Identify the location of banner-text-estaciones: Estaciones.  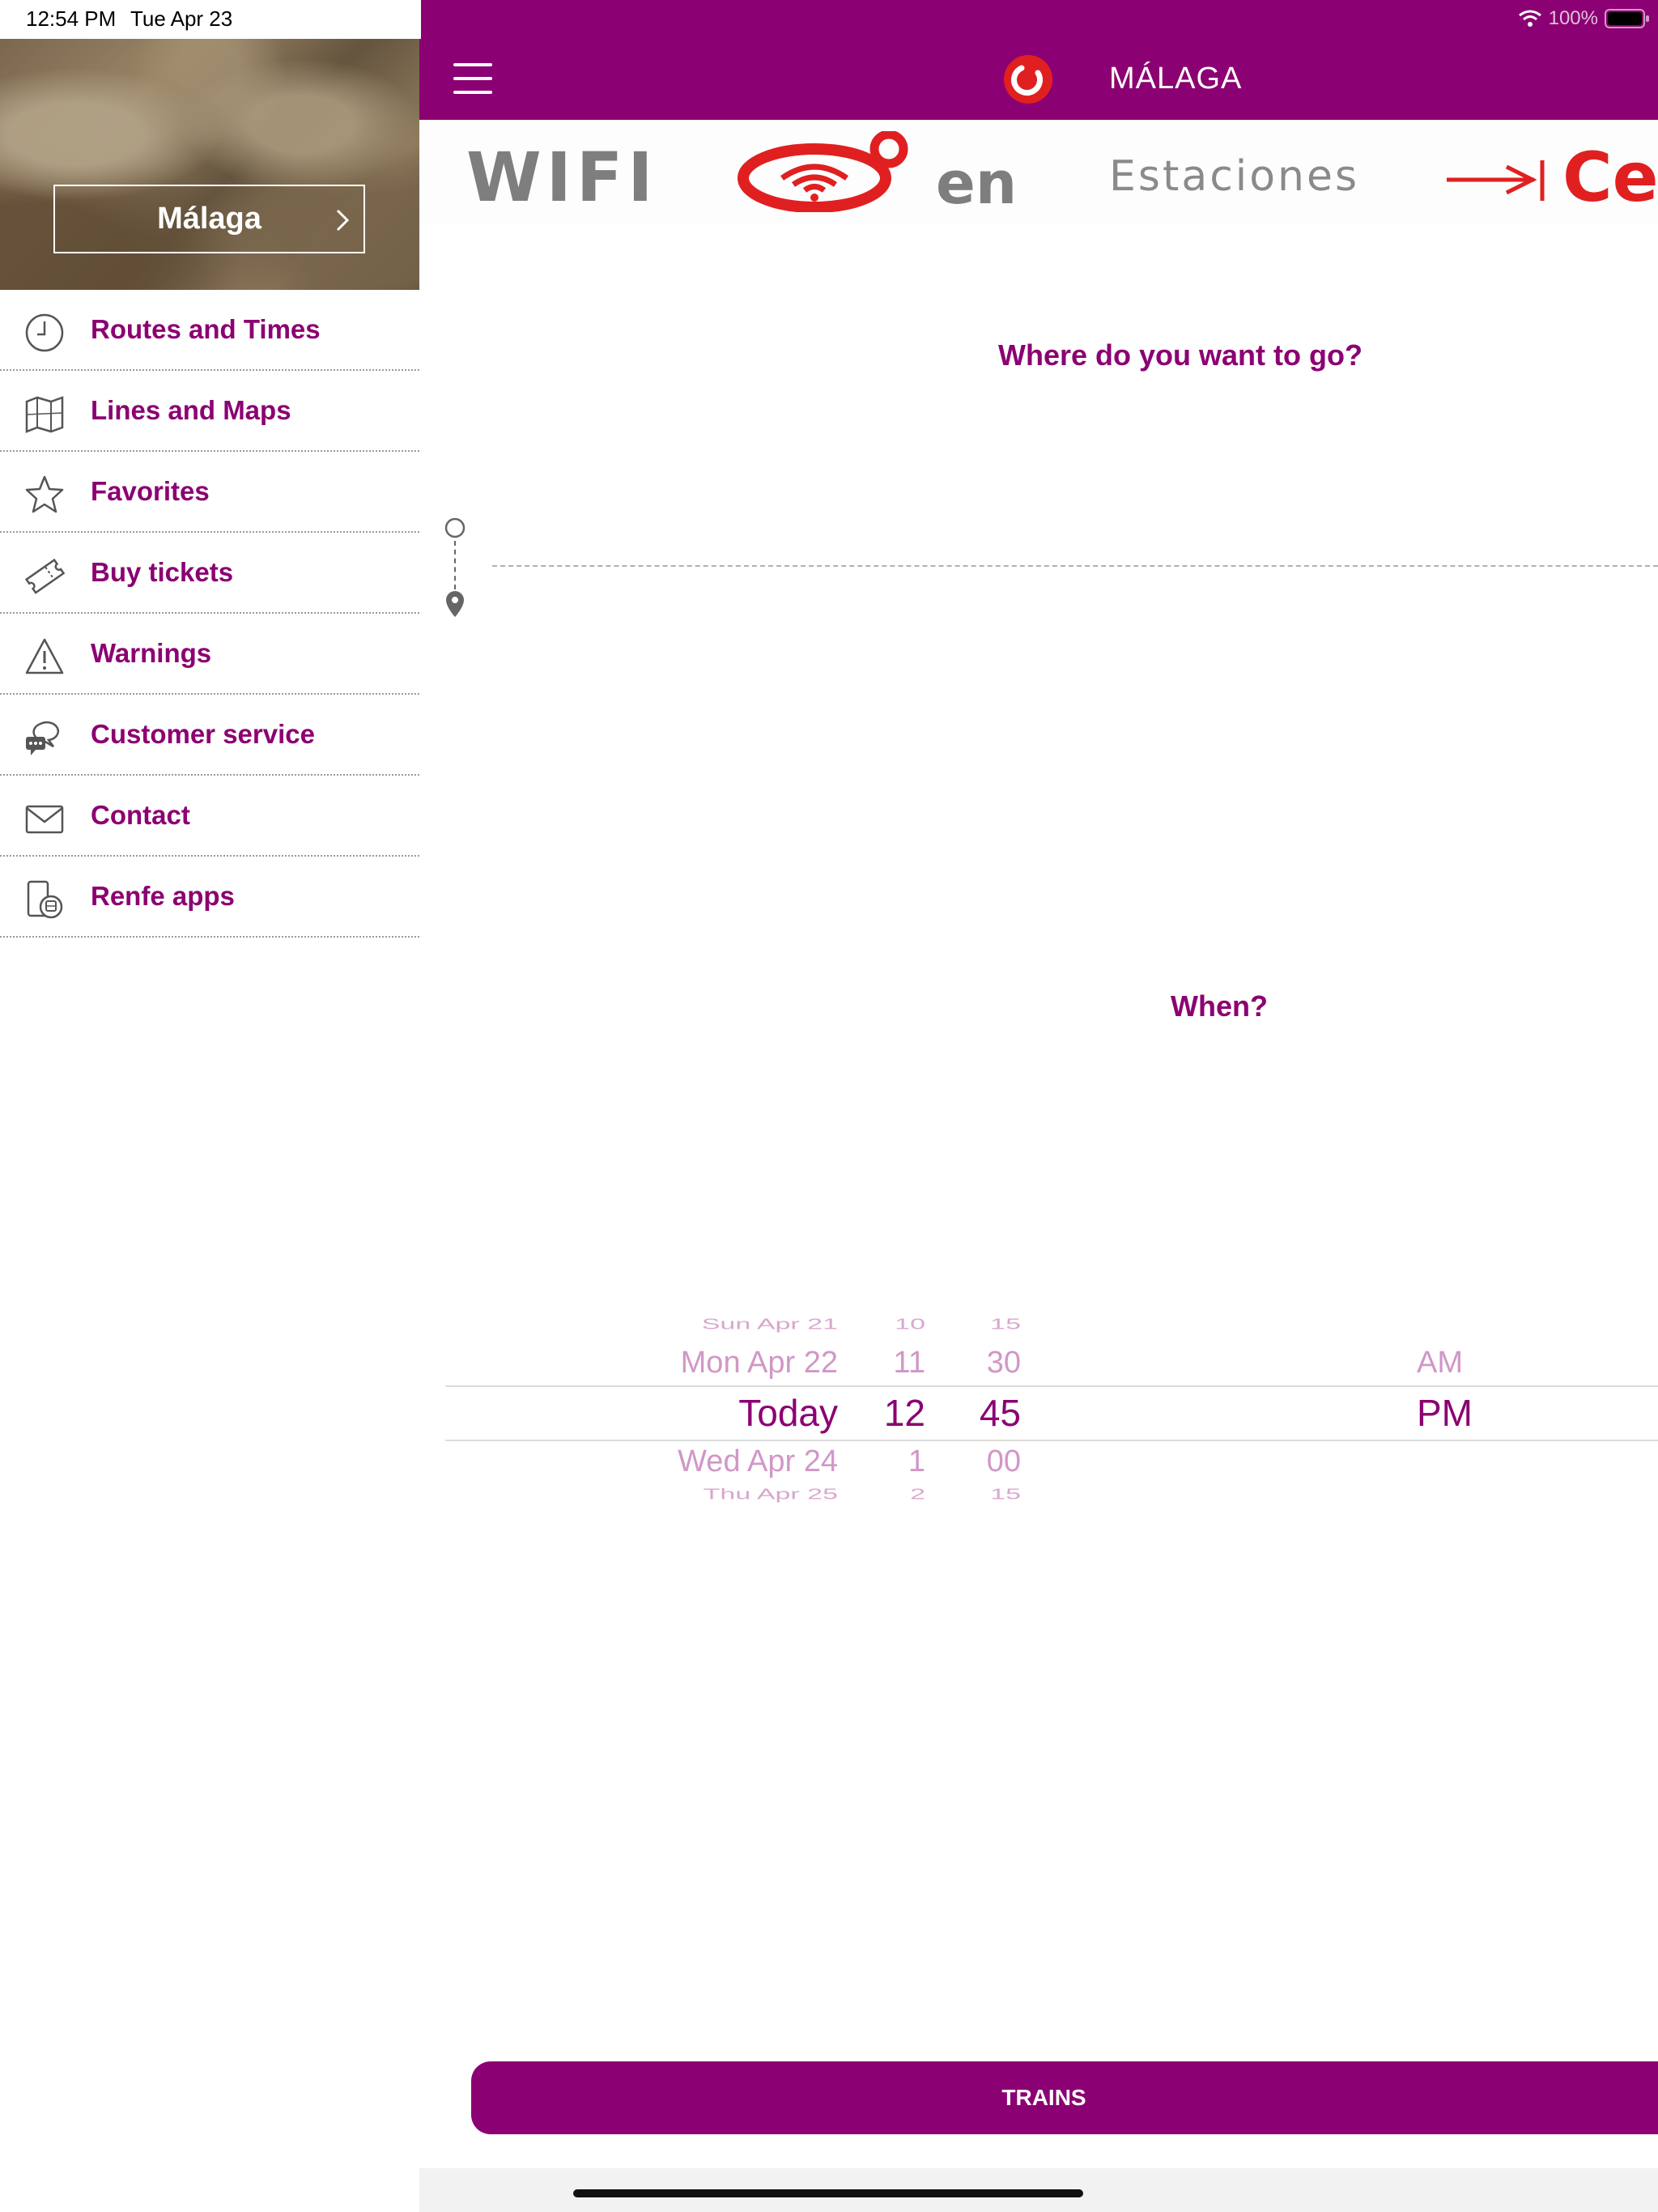
(1234, 177).